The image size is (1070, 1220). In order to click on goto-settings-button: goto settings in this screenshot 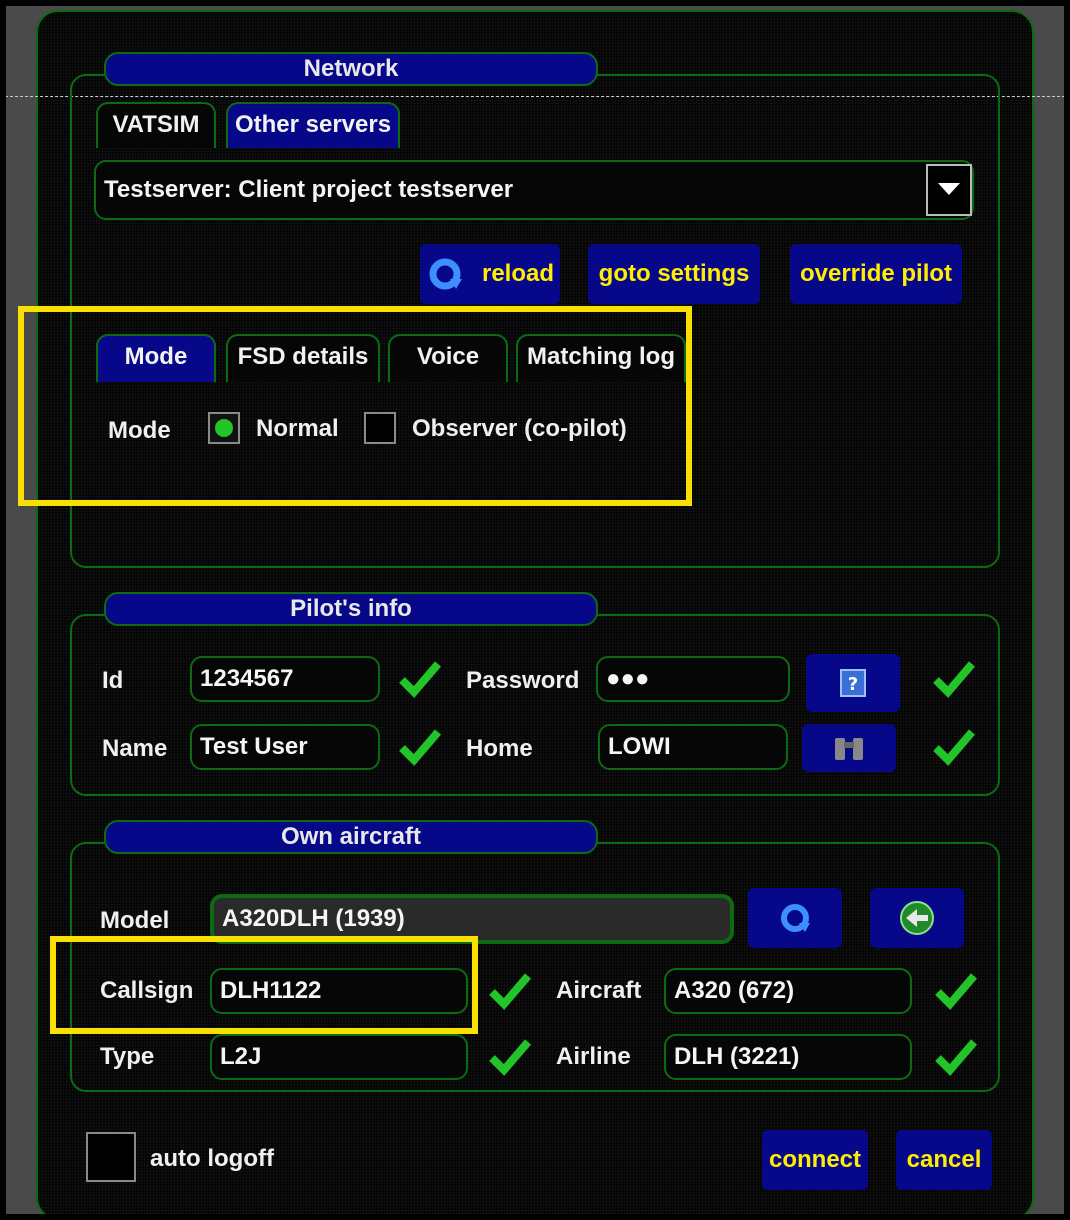, I will do `click(674, 274)`.